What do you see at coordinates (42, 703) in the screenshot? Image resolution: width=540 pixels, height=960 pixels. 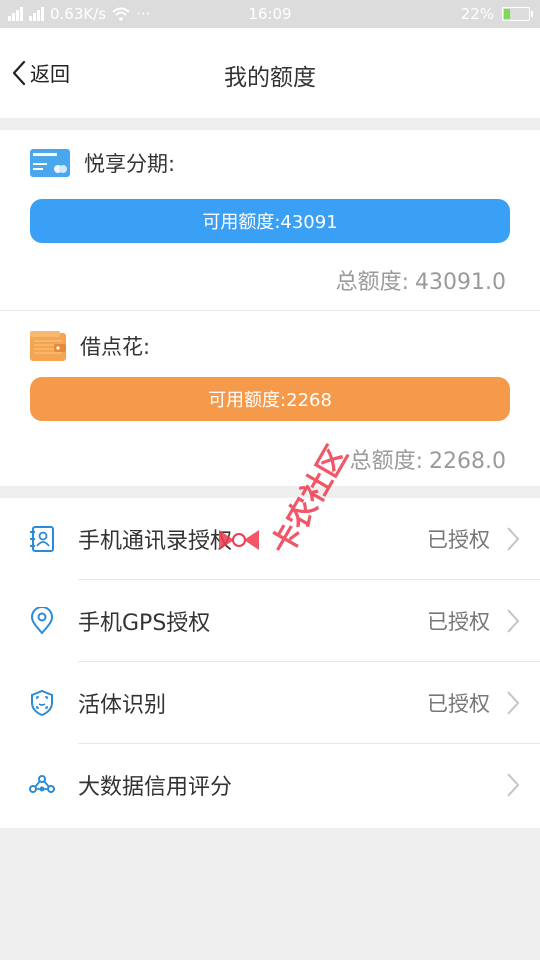 I see `face-scan-icon` at bounding box center [42, 703].